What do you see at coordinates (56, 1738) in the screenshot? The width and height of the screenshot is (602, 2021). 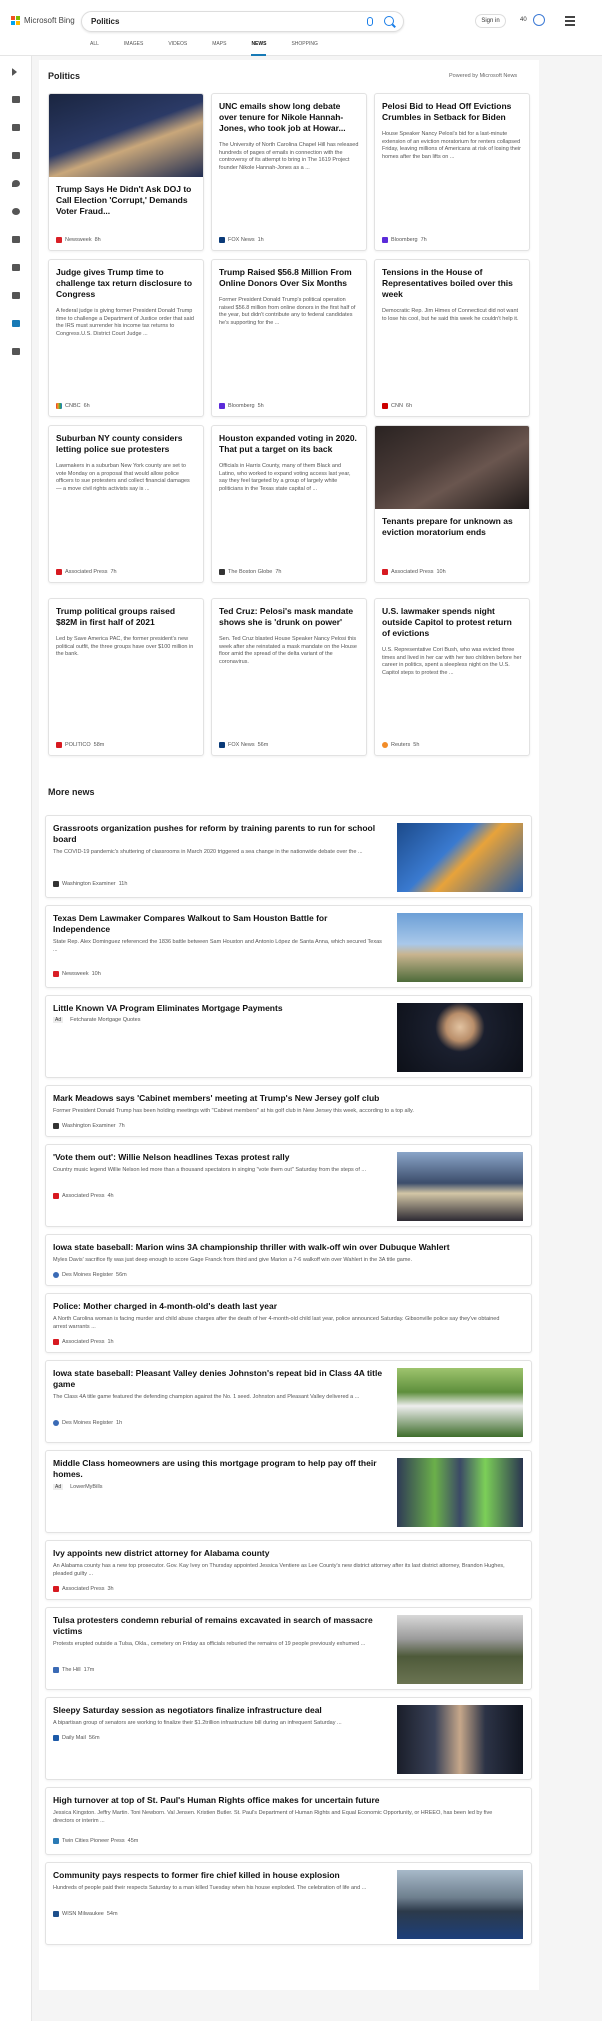 I see `daily-mail-icon` at bounding box center [56, 1738].